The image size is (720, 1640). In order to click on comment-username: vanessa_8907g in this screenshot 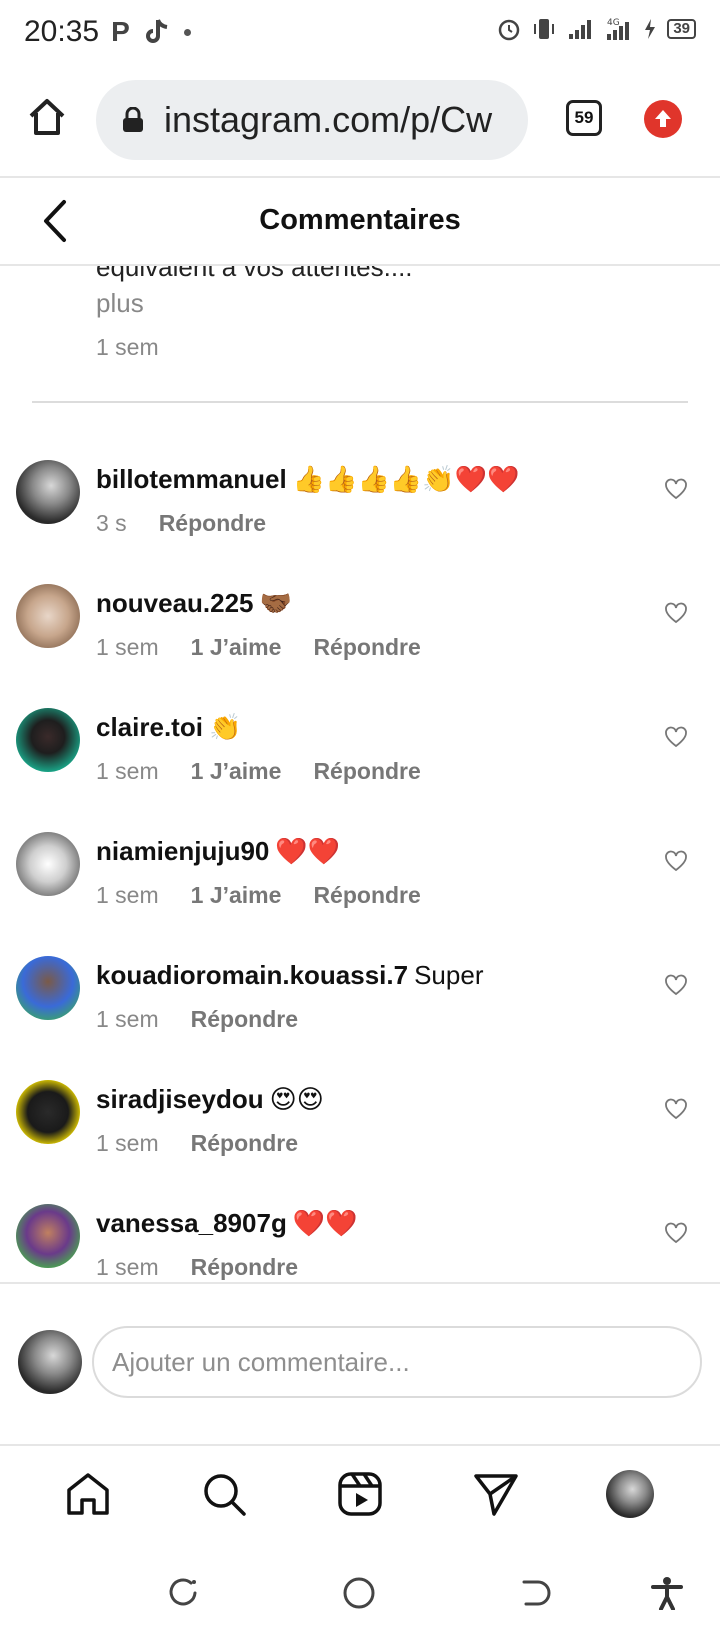, I will do `click(191, 1223)`.